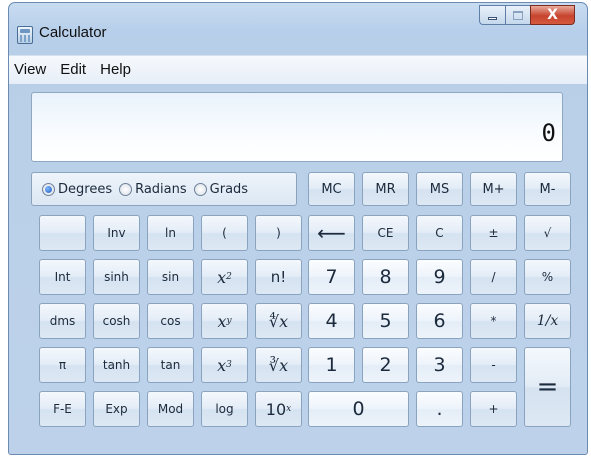 The height and width of the screenshot is (457, 591). I want to click on plus-minus-button: ±, so click(493, 233).